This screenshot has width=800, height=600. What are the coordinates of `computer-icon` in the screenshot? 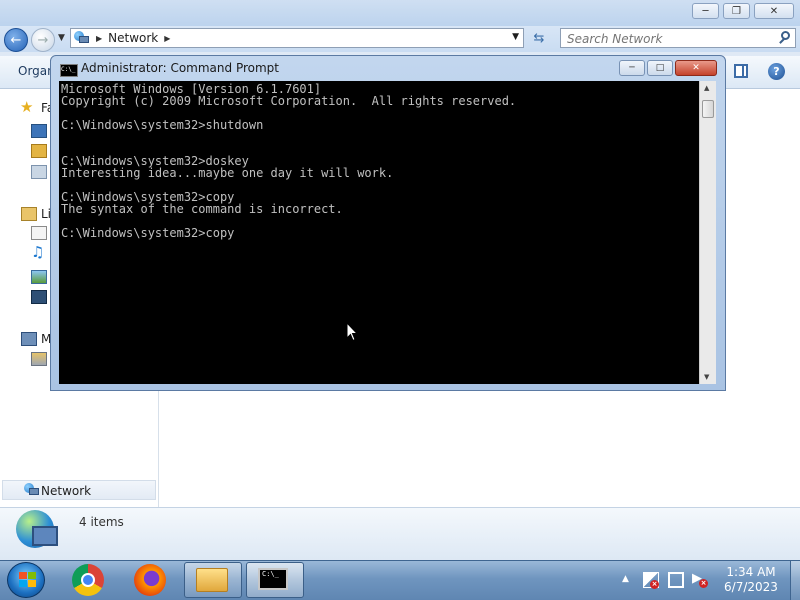 It's located at (29, 339).